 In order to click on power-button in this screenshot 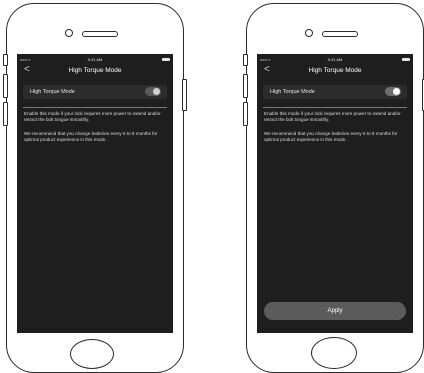, I will do `click(184, 95)`.